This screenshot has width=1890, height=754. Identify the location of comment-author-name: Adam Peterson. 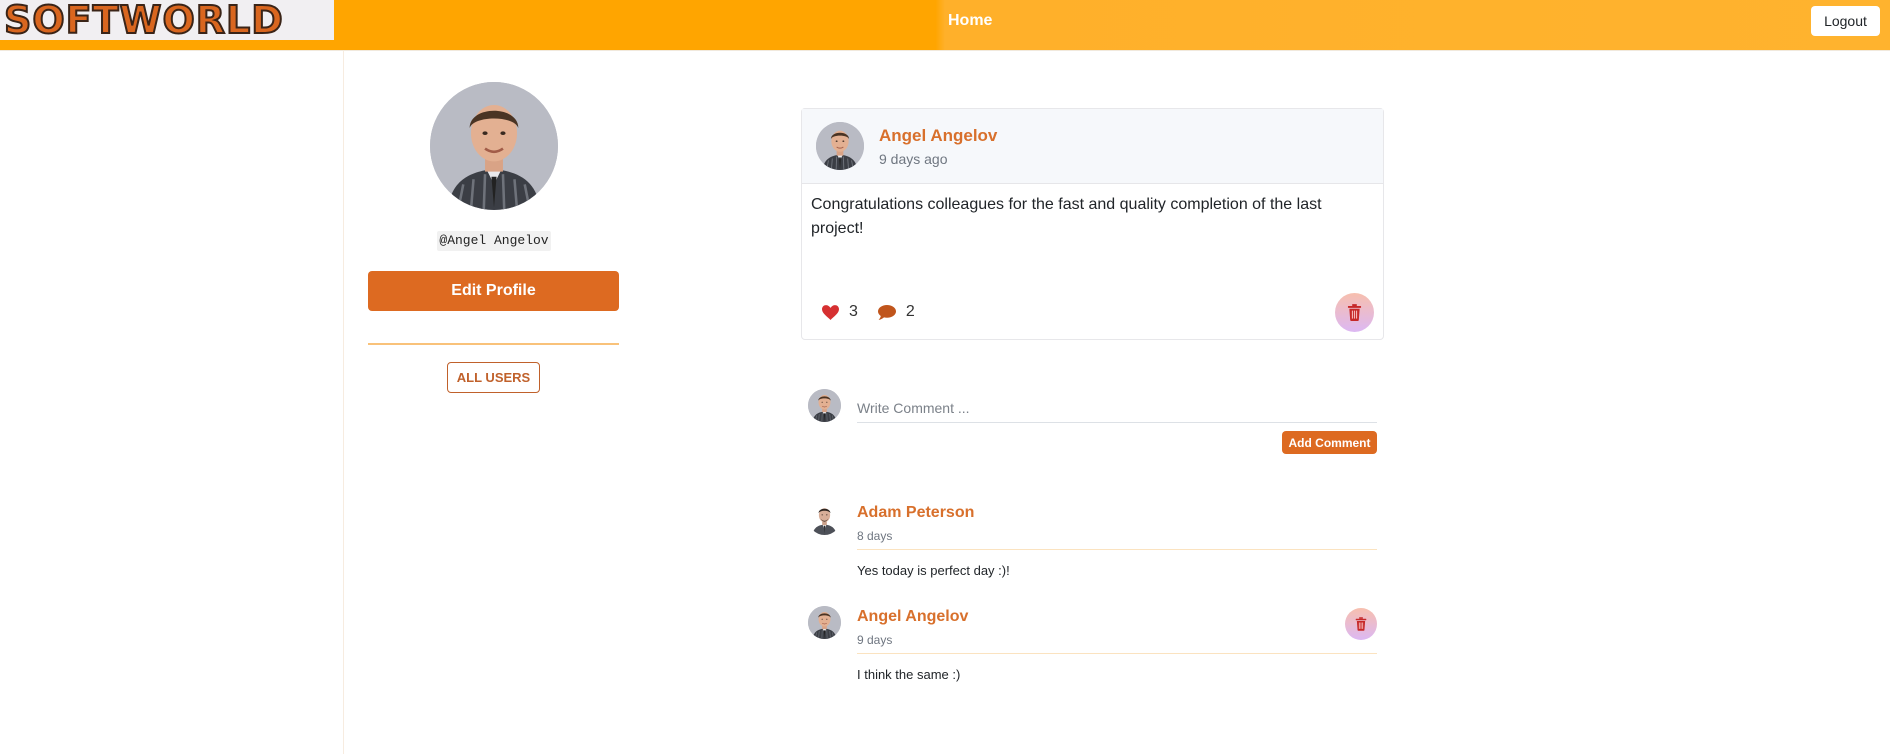
(915, 513).